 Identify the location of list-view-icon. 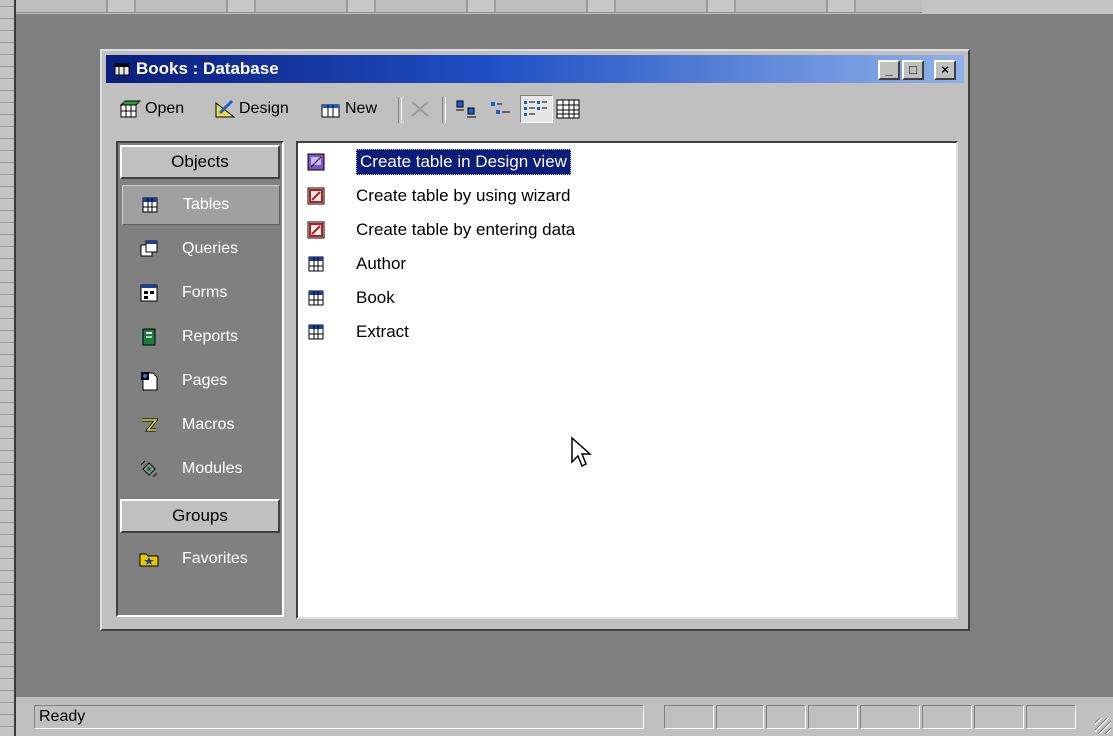
(535, 108).